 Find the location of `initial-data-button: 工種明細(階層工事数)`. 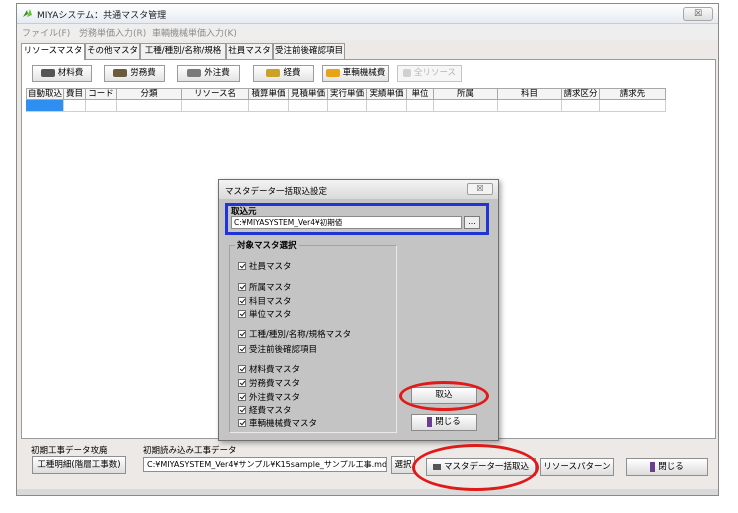

initial-data-button: 工種明細(階層工事数) is located at coordinates (79, 465).